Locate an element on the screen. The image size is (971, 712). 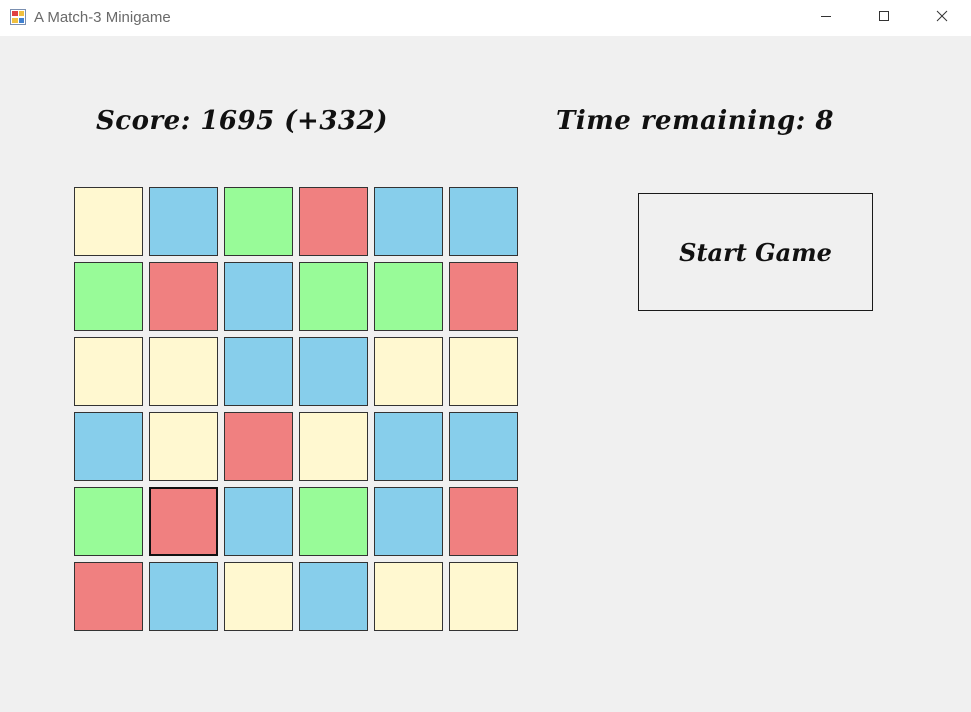
minimize-icon is located at coordinates (826, 18).